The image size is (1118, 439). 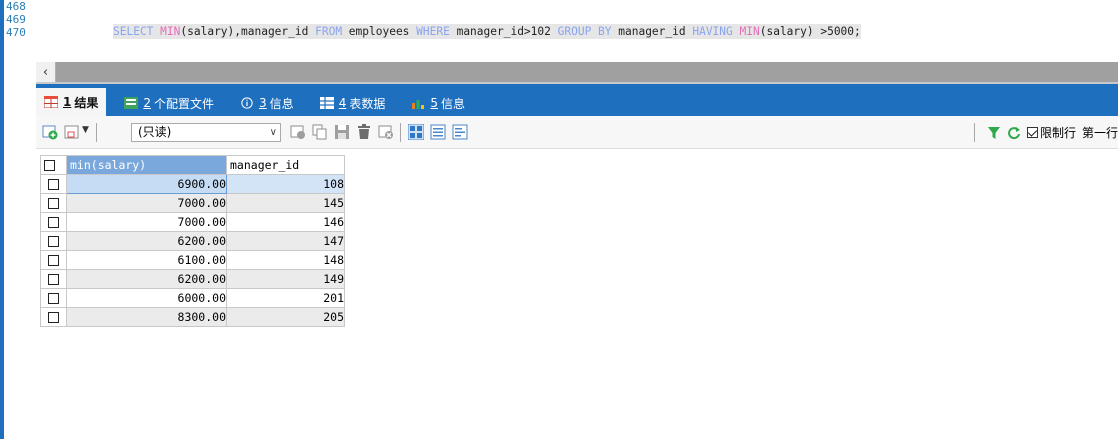 What do you see at coordinates (712, 31) in the screenshot?
I see `sql-token: HAVING` at bounding box center [712, 31].